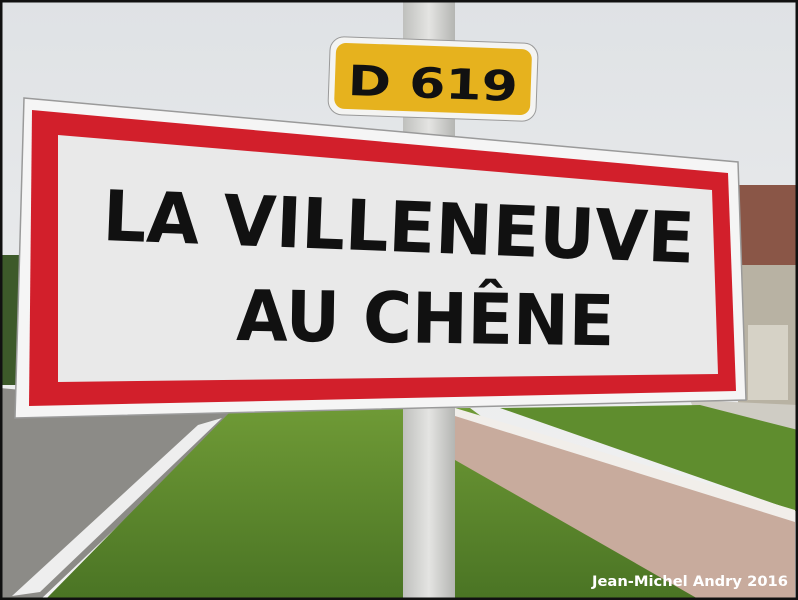 The height and width of the screenshot is (600, 798). Describe the element at coordinates (425, 318) in the screenshot. I see `sign-line-2: AU CHÊNE` at that location.